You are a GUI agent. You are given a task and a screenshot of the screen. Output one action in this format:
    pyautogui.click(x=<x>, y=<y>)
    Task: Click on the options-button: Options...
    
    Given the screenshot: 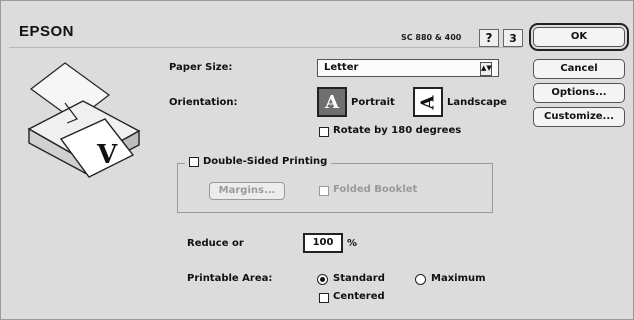 What is the action you would take?
    pyautogui.click(x=579, y=93)
    